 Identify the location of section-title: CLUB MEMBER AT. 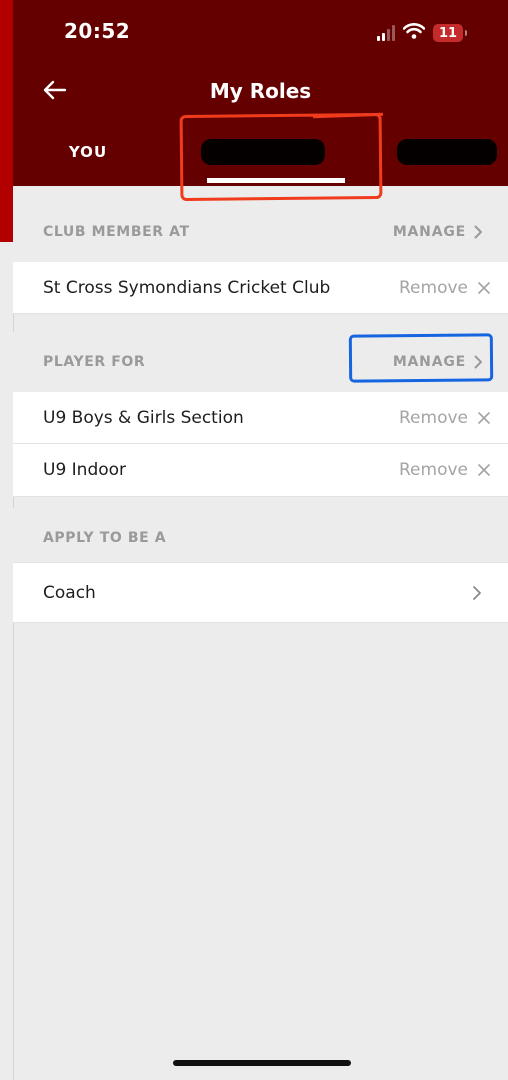
(116, 232).